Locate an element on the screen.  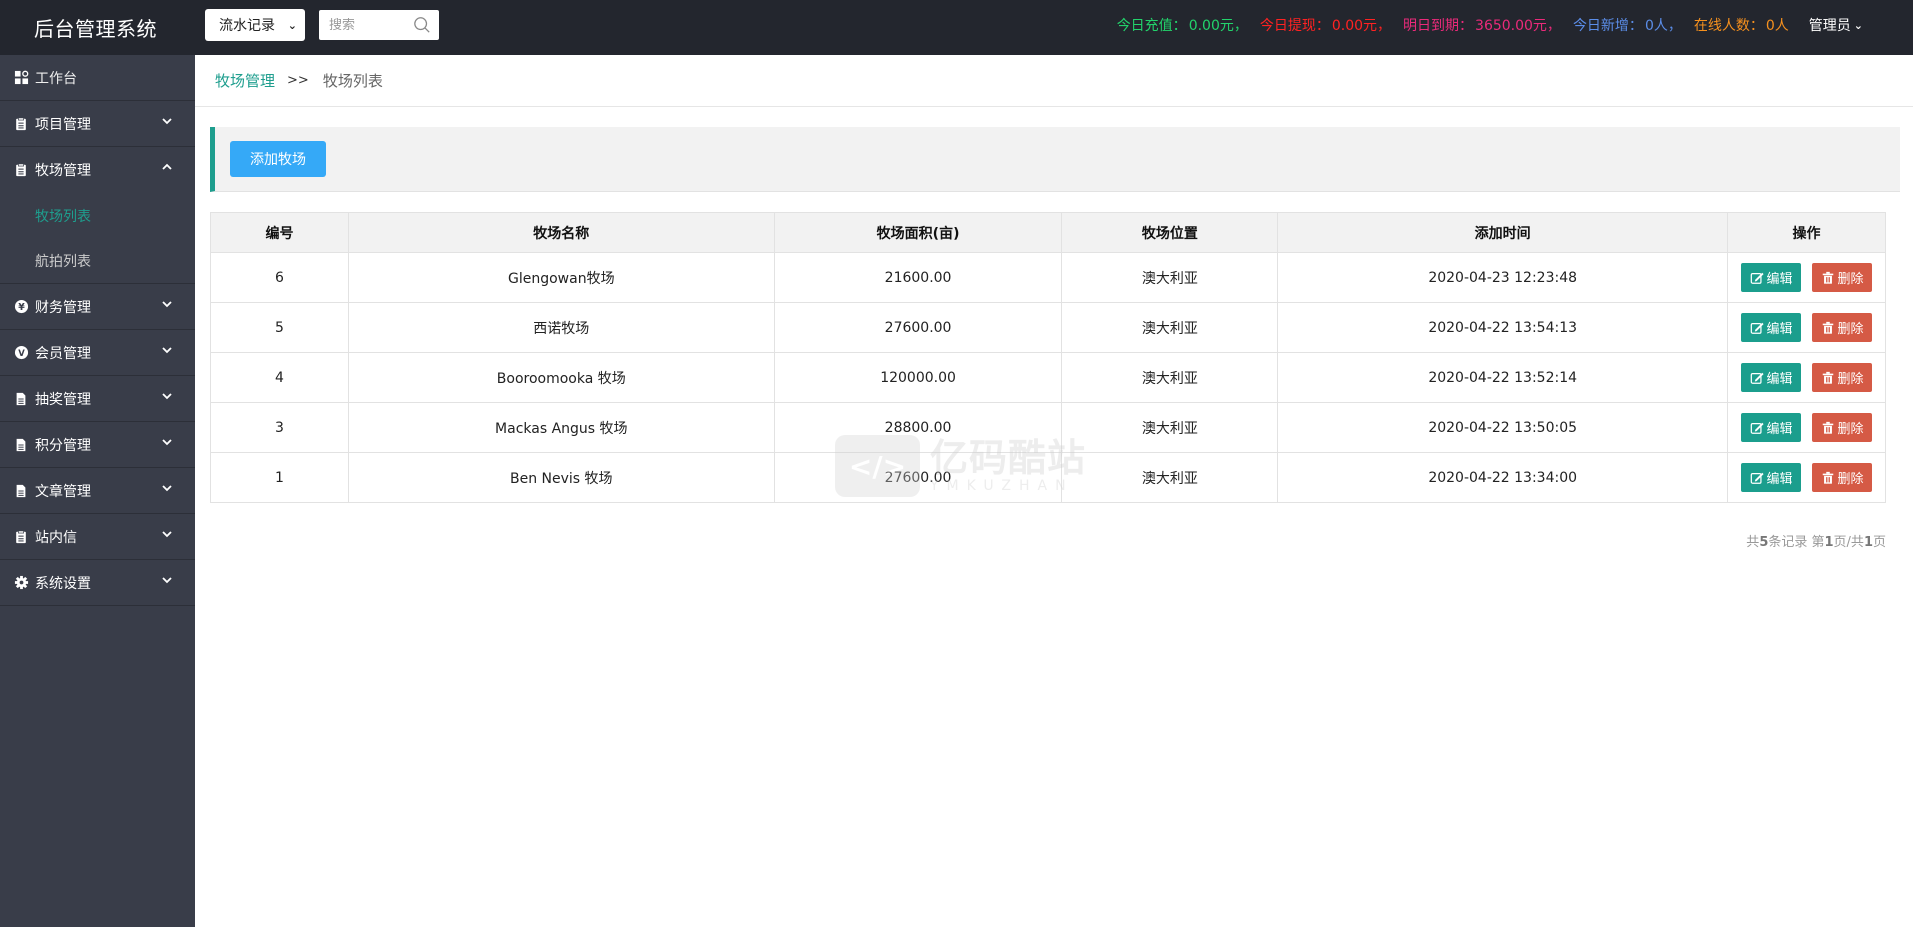
edit-icon is located at coordinates (1757, 428).